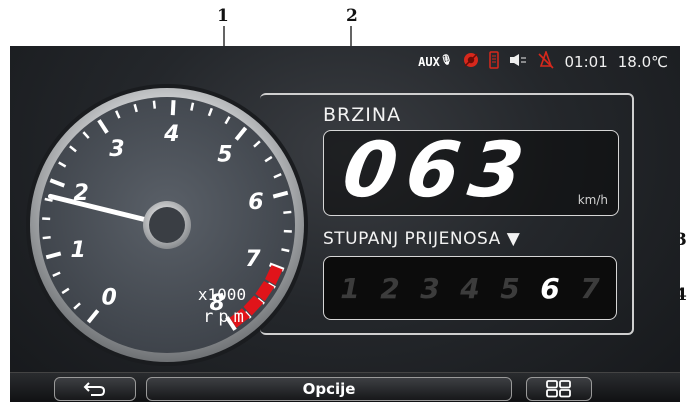 The height and width of the screenshot is (409, 691). I want to click on major-tick, so click(173, 108).